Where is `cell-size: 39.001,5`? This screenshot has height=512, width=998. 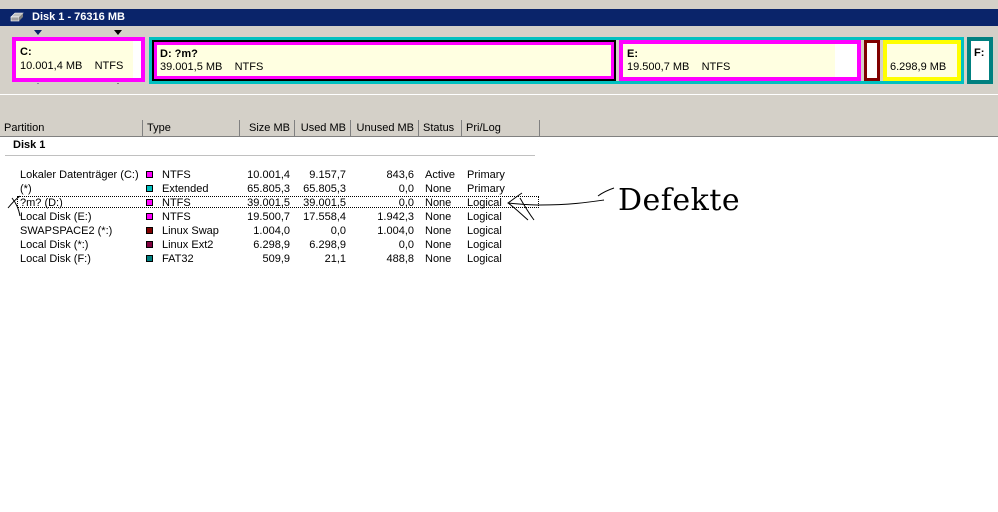 cell-size: 39.001,5 is located at coordinates (268, 203).